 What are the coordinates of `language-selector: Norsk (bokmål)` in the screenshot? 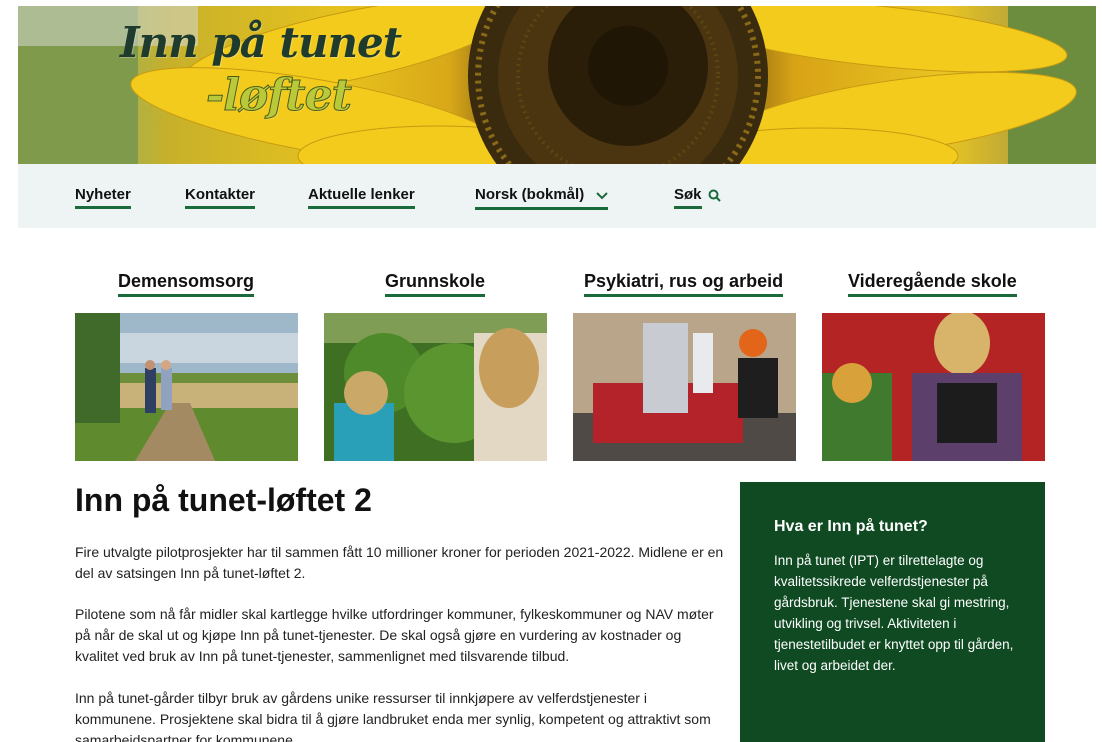 It's located at (542, 198).